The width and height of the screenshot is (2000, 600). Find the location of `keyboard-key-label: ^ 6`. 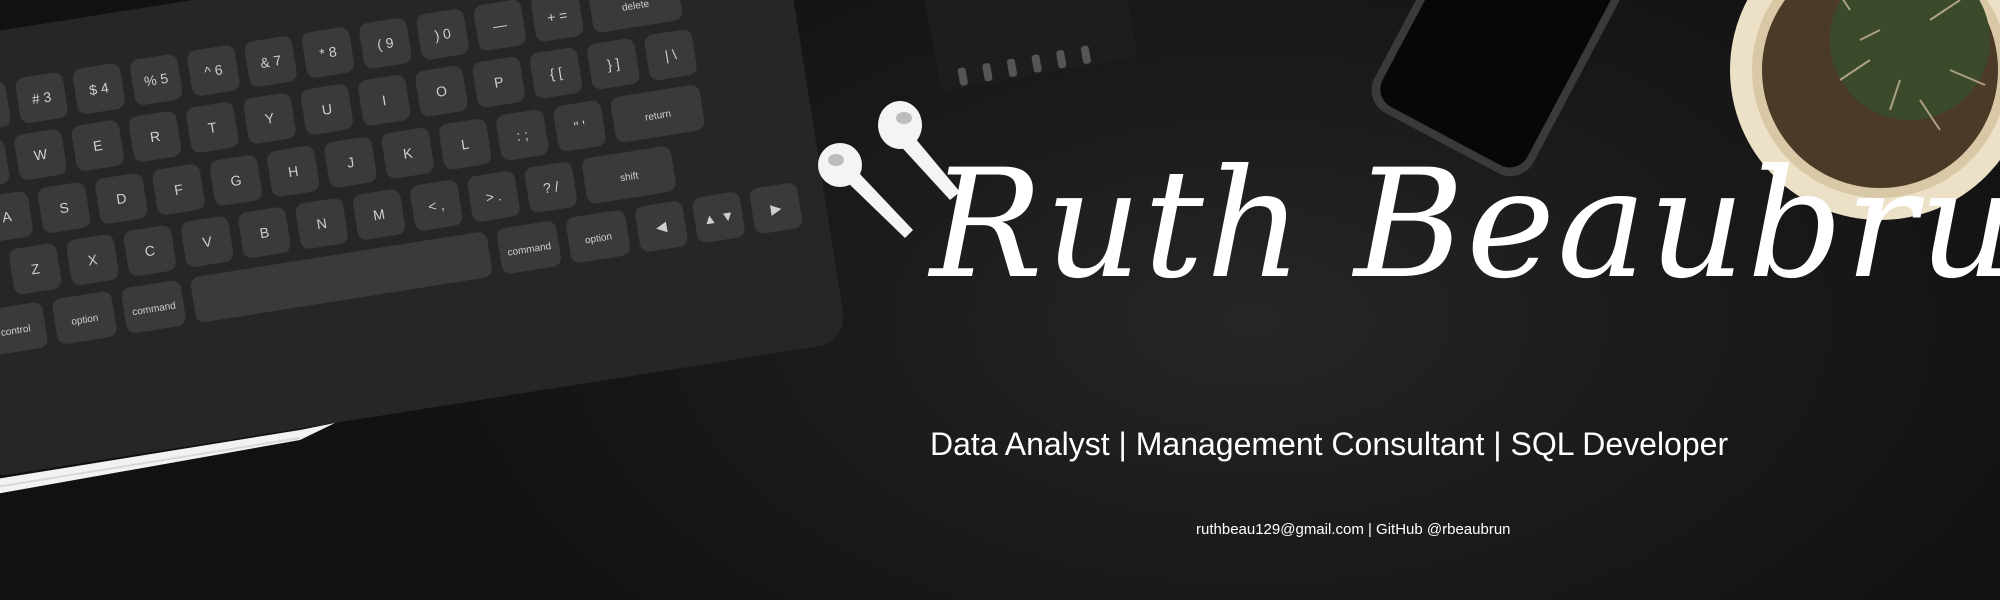

keyboard-key-label: ^ 6 is located at coordinates (213, 70).